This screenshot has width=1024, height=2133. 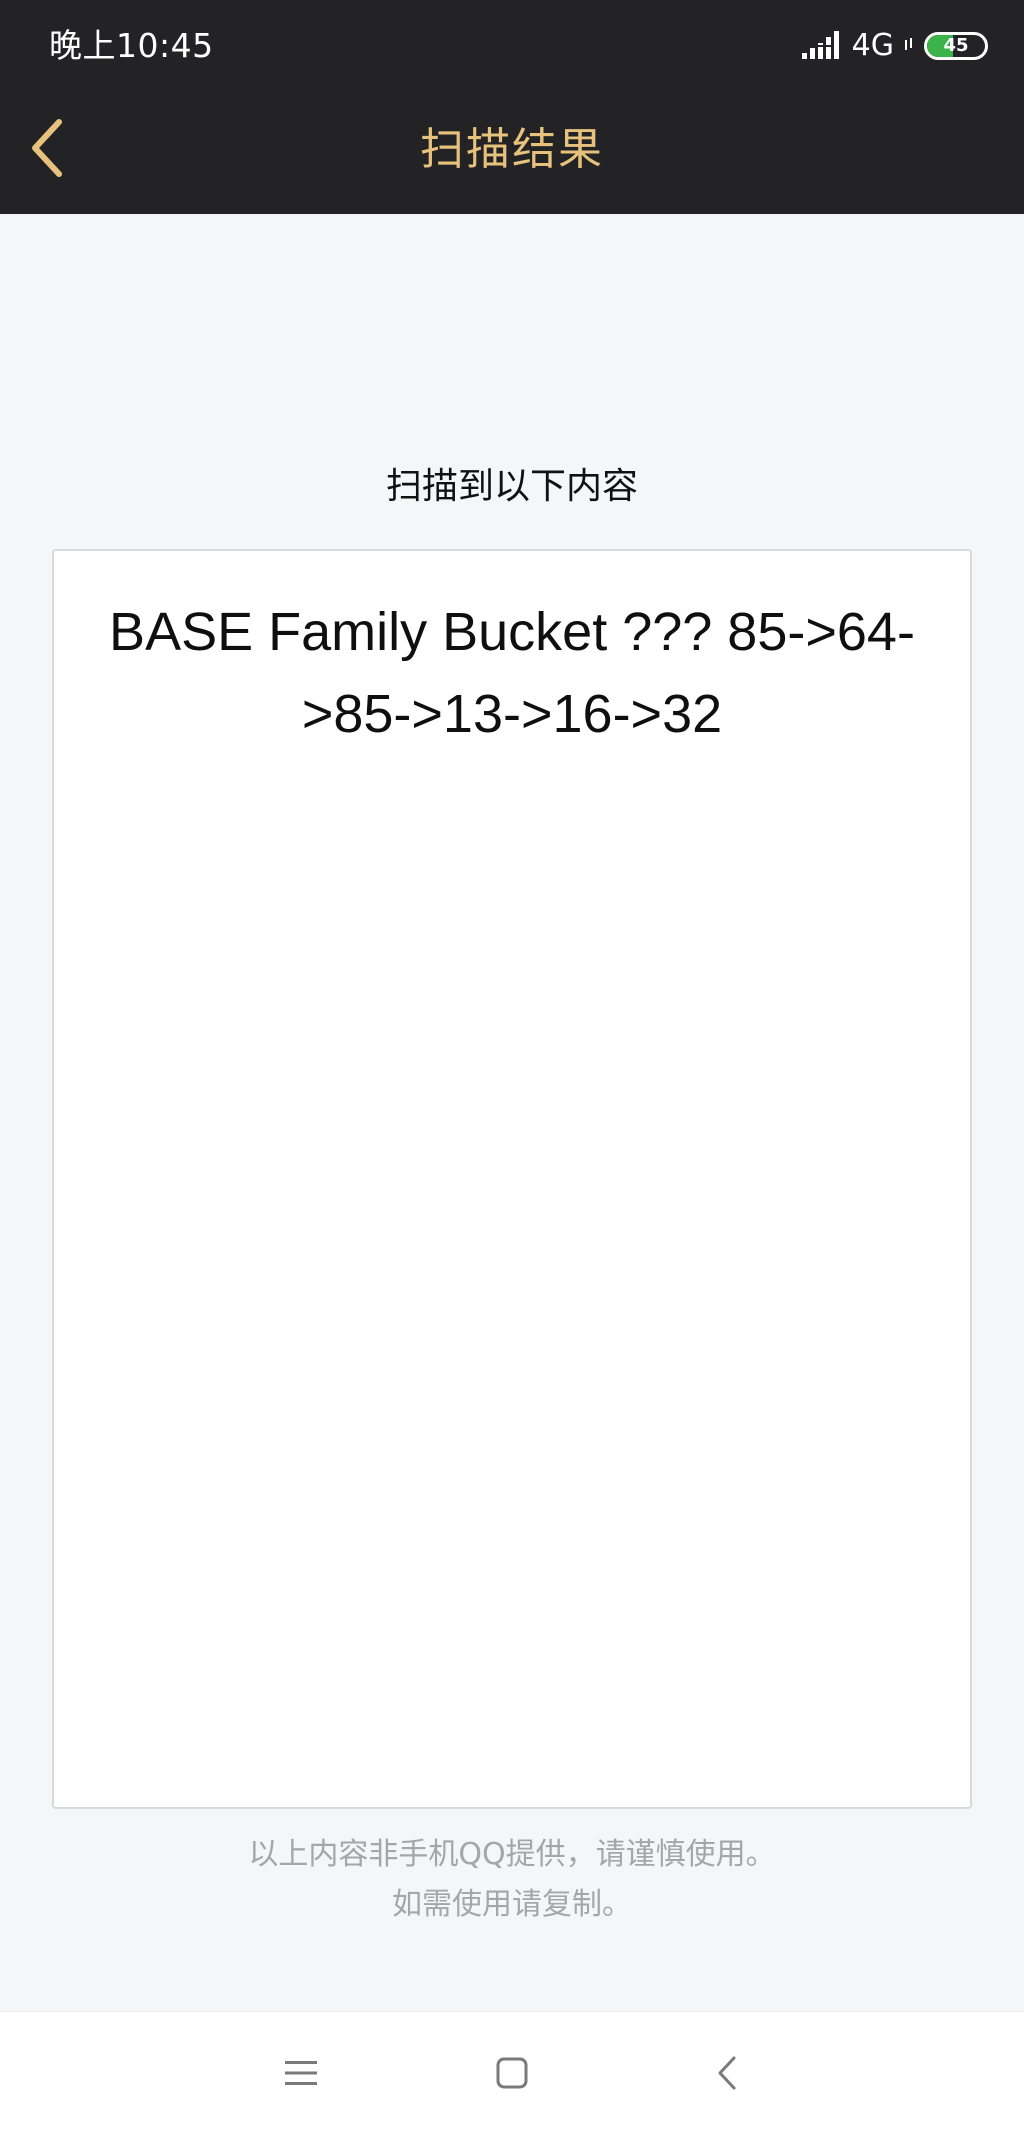 I want to click on system-navigation-bar, so click(x=512, y=2072).